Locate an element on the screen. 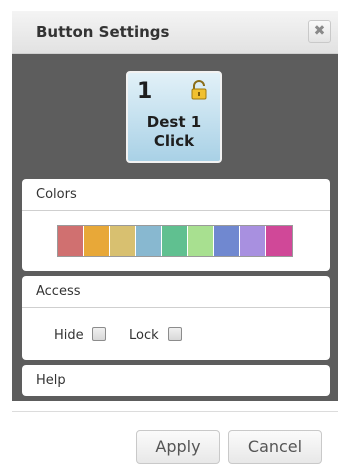 Image resolution: width=341 pixels, height=464 pixels. lock-icon is located at coordinates (199, 90).